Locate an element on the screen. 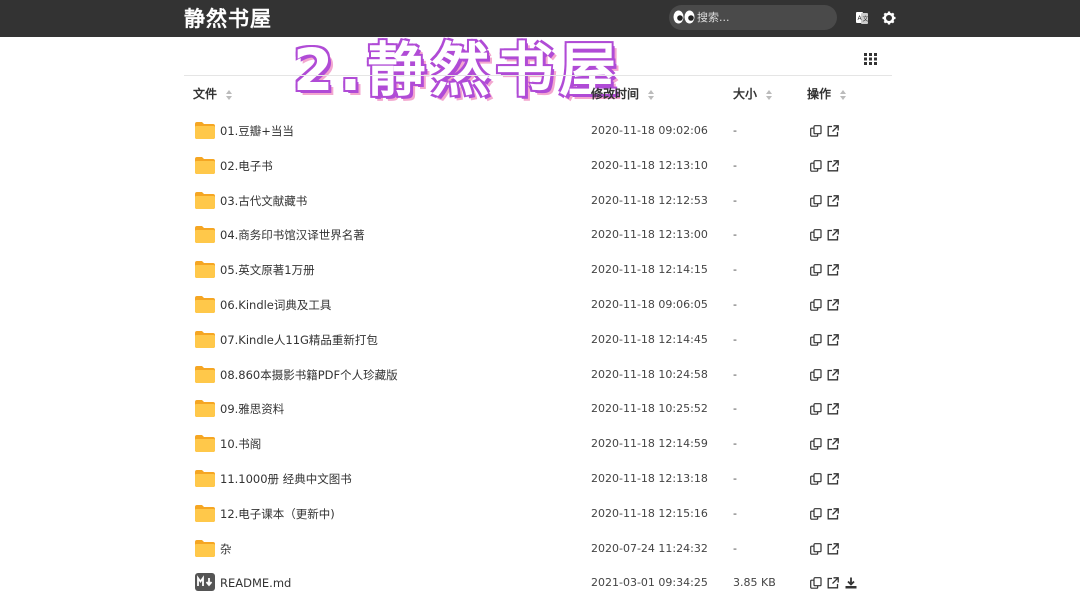  table-header: 文件 修改时间 大小 操作 is located at coordinates (538, 94).